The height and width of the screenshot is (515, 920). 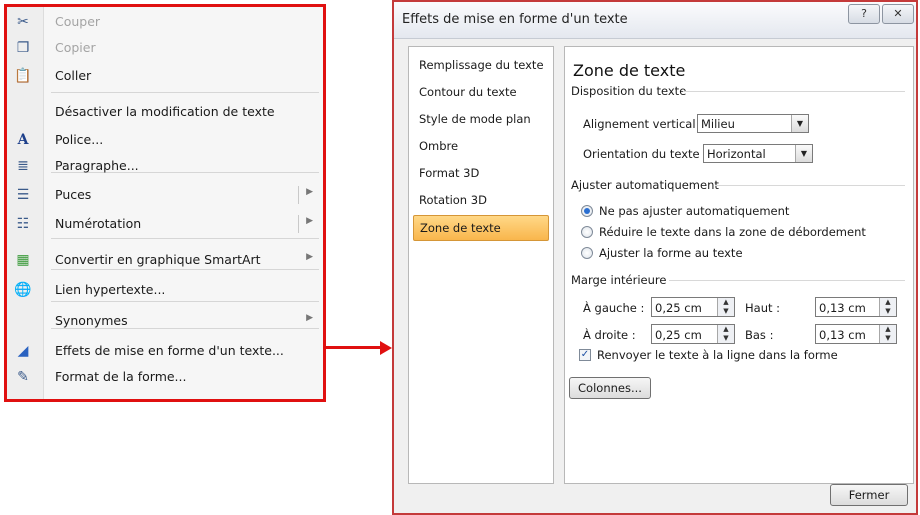 What do you see at coordinates (165, 76) in the screenshot?
I see `menu-item: 📋 Coller` at bounding box center [165, 76].